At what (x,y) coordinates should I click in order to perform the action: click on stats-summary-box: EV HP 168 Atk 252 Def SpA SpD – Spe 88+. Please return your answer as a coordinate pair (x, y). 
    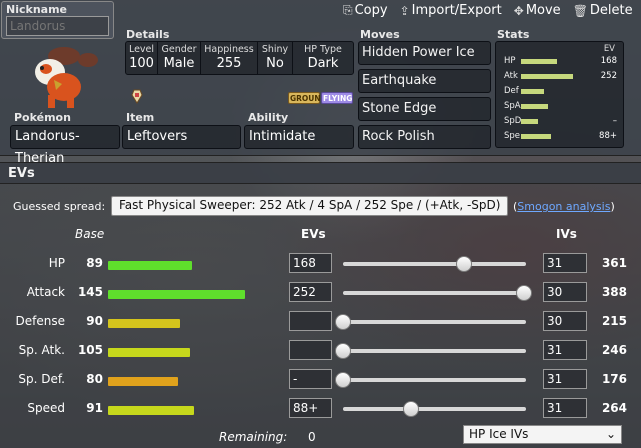
    Looking at the image, I should click on (559, 94).